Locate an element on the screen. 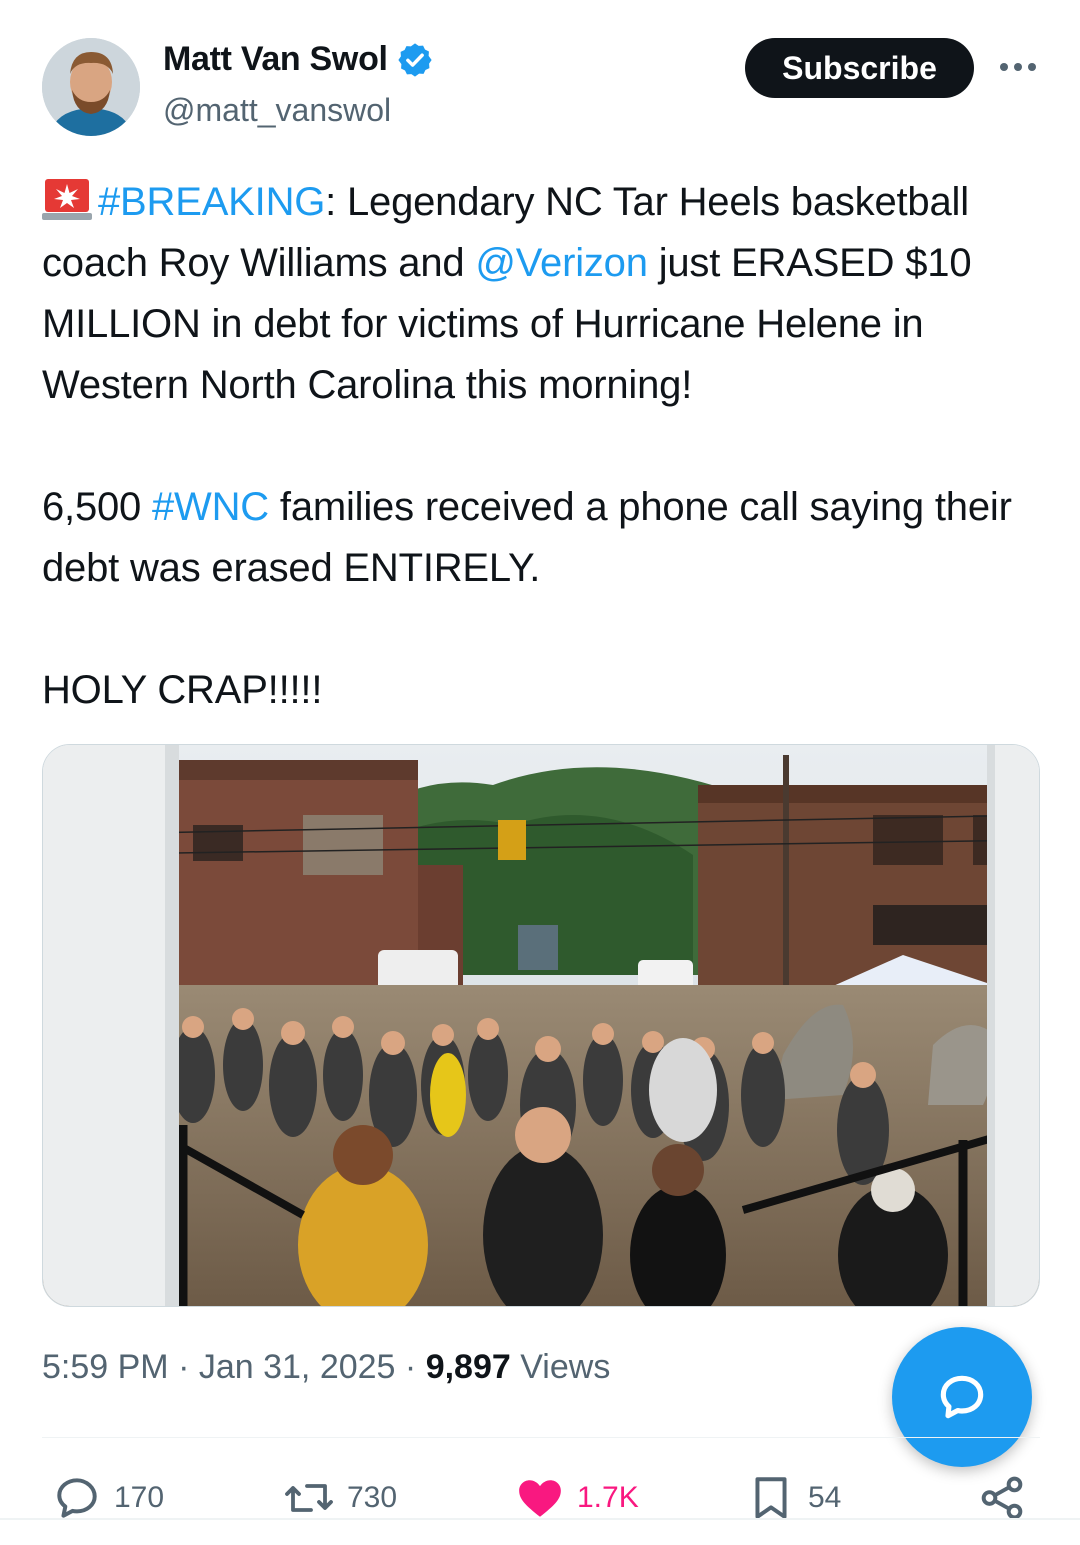 The height and width of the screenshot is (1545, 1080). tweet-text-segment: 6,500 is located at coordinates (97, 507).